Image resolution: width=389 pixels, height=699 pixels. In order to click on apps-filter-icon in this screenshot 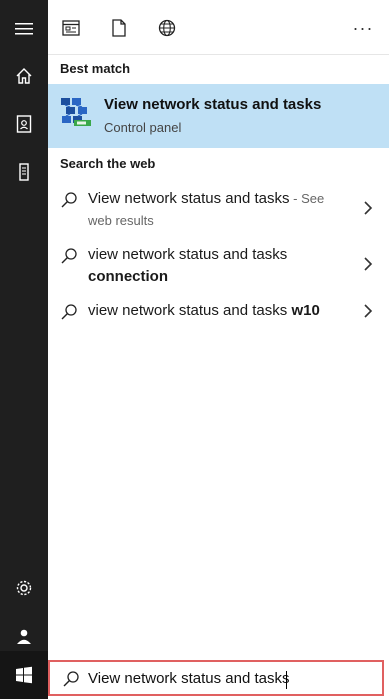, I will do `click(71, 28)`.